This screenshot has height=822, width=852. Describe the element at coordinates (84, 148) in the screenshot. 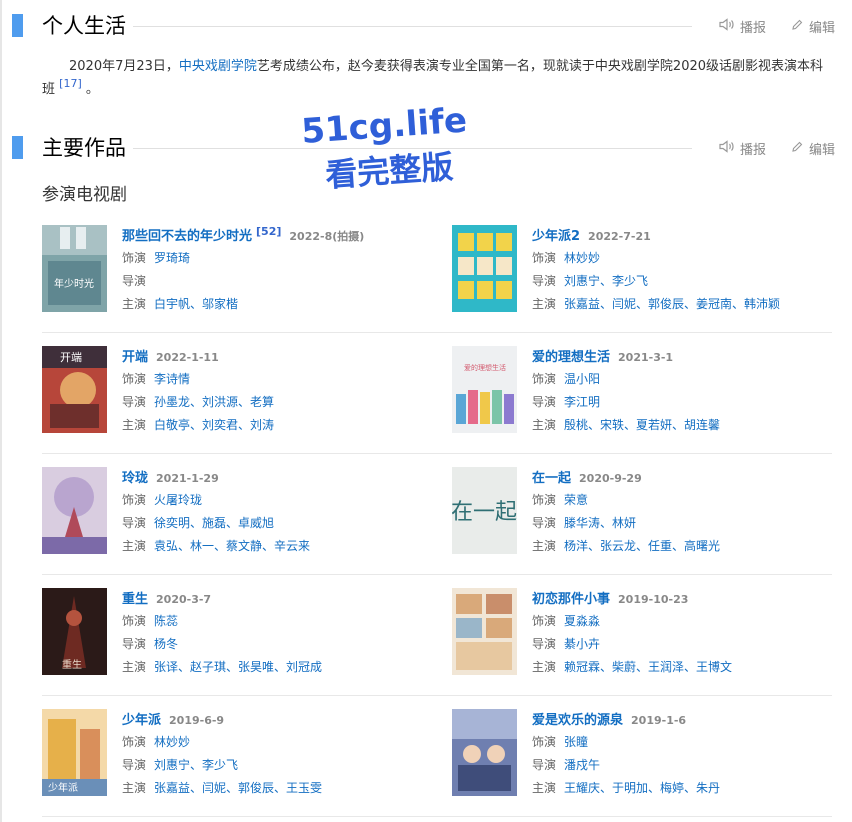

I see `section-title: 主要作品` at that location.